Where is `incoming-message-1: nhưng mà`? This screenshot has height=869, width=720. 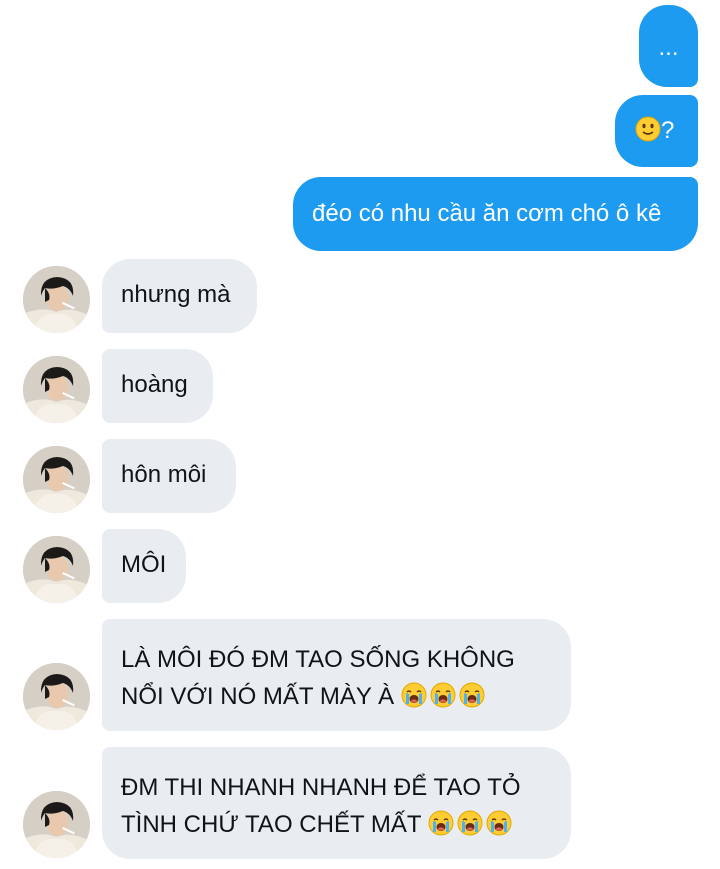
incoming-message-1: nhưng mà is located at coordinates (179, 296).